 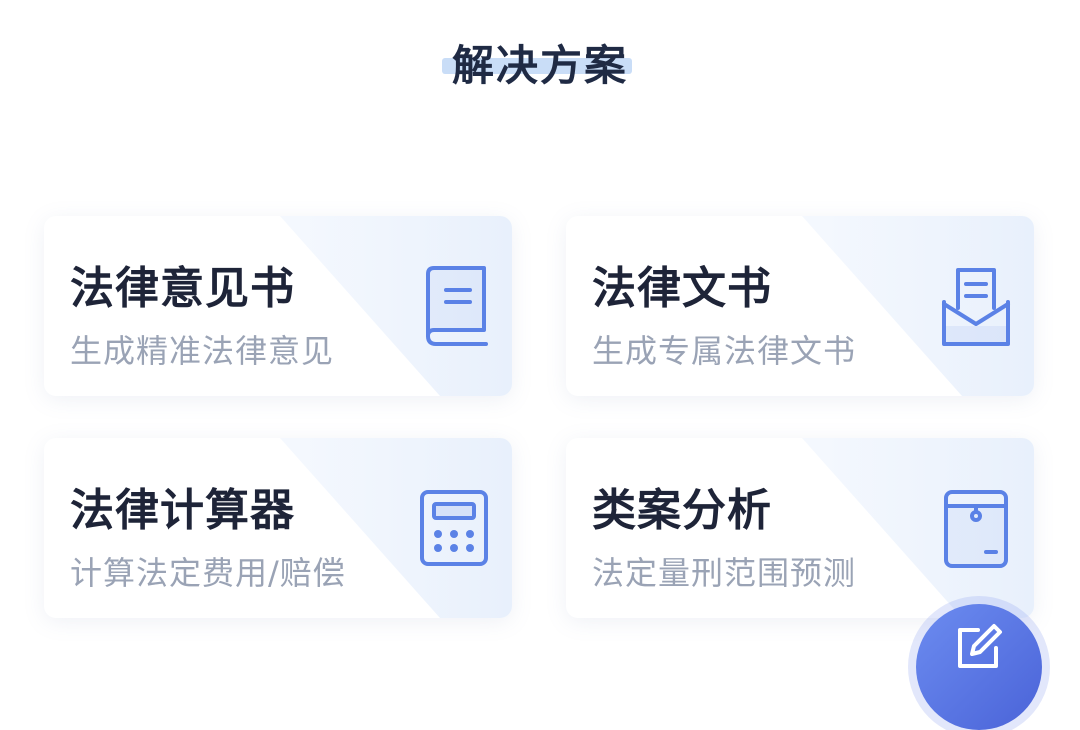 What do you see at coordinates (800, 306) in the screenshot?
I see `card-legal-document: 法律文书 生成专属法律文书` at bounding box center [800, 306].